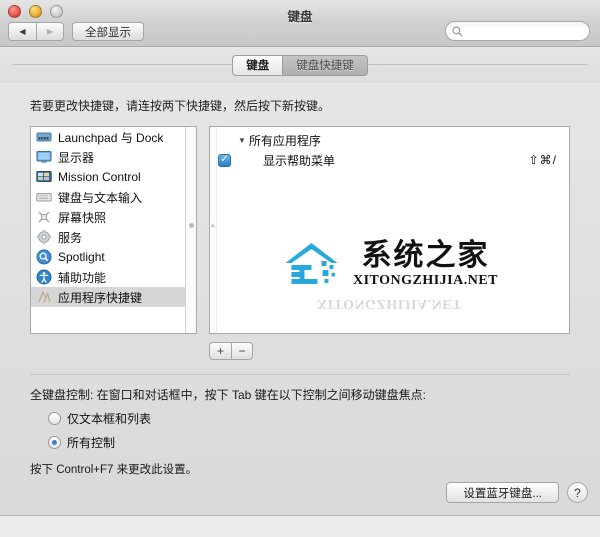 The height and width of the screenshot is (537, 600). I want to click on dock-icon, so click(44, 137).